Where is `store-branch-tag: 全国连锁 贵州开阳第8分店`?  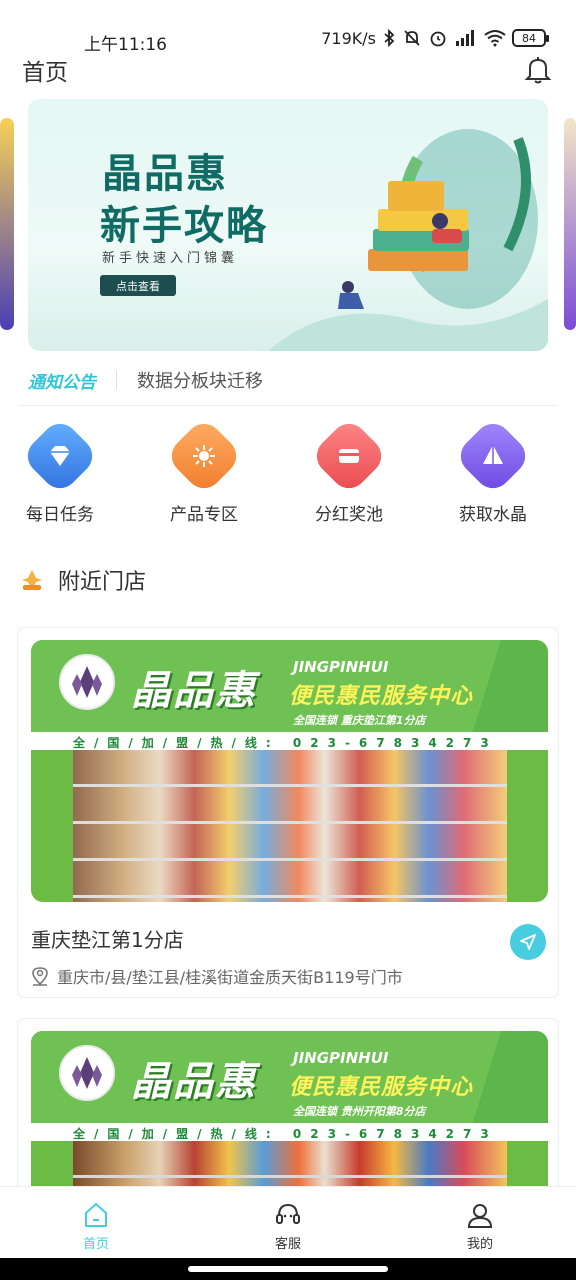 store-branch-tag: 全国连锁 贵州开阳第8分店 is located at coordinates (359, 1111).